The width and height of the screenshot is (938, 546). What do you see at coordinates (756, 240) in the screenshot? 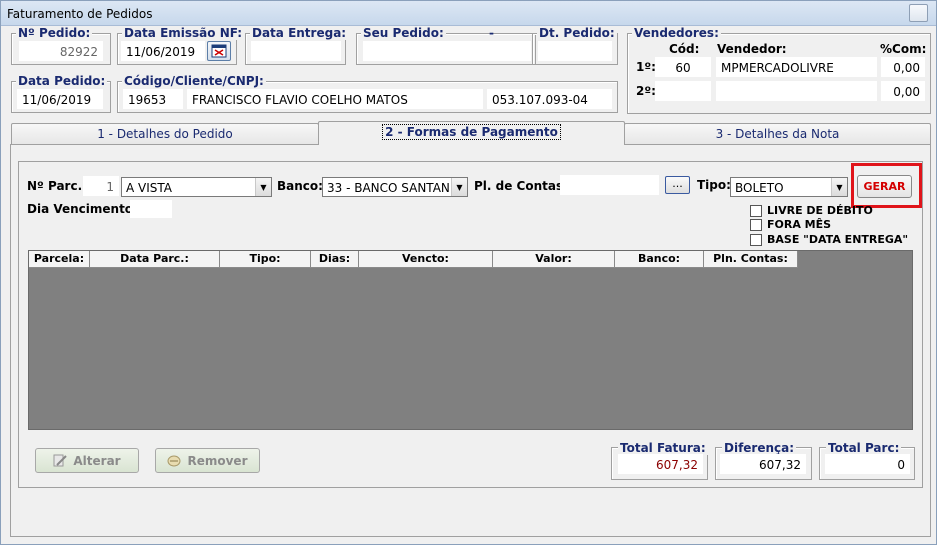
I see `base-data-entrega-checkbox` at bounding box center [756, 240].